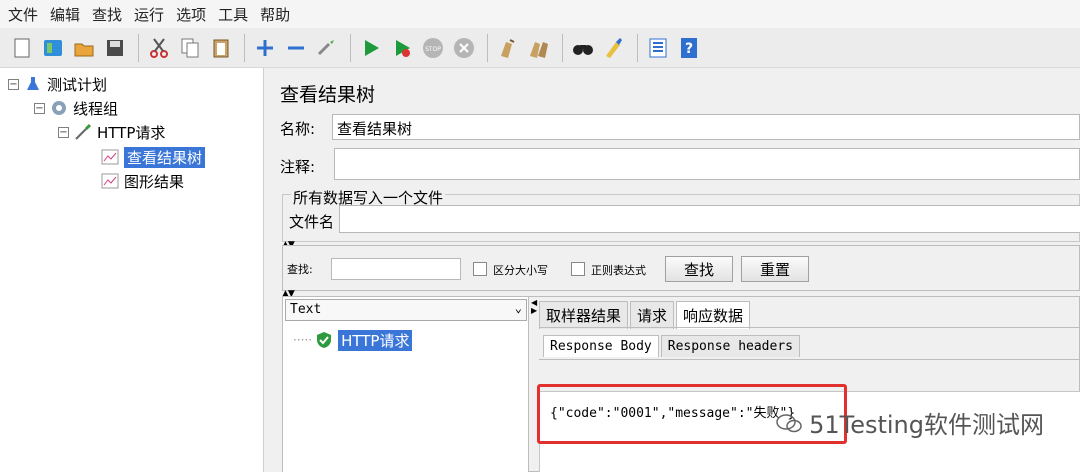 The image size is (1080, 472). Describe the element at coordinates (59, 108) in the screenshot. I see `gear-icon` at that location.